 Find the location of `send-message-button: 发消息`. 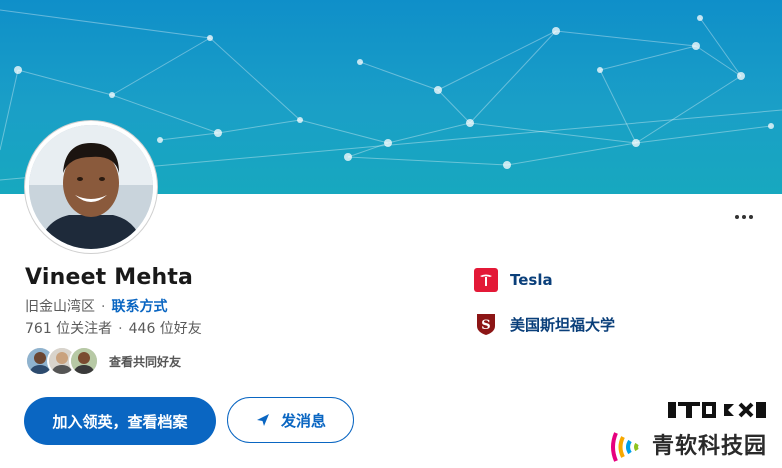

send-message-button: 发消息 is located at coordinates (290, 420).